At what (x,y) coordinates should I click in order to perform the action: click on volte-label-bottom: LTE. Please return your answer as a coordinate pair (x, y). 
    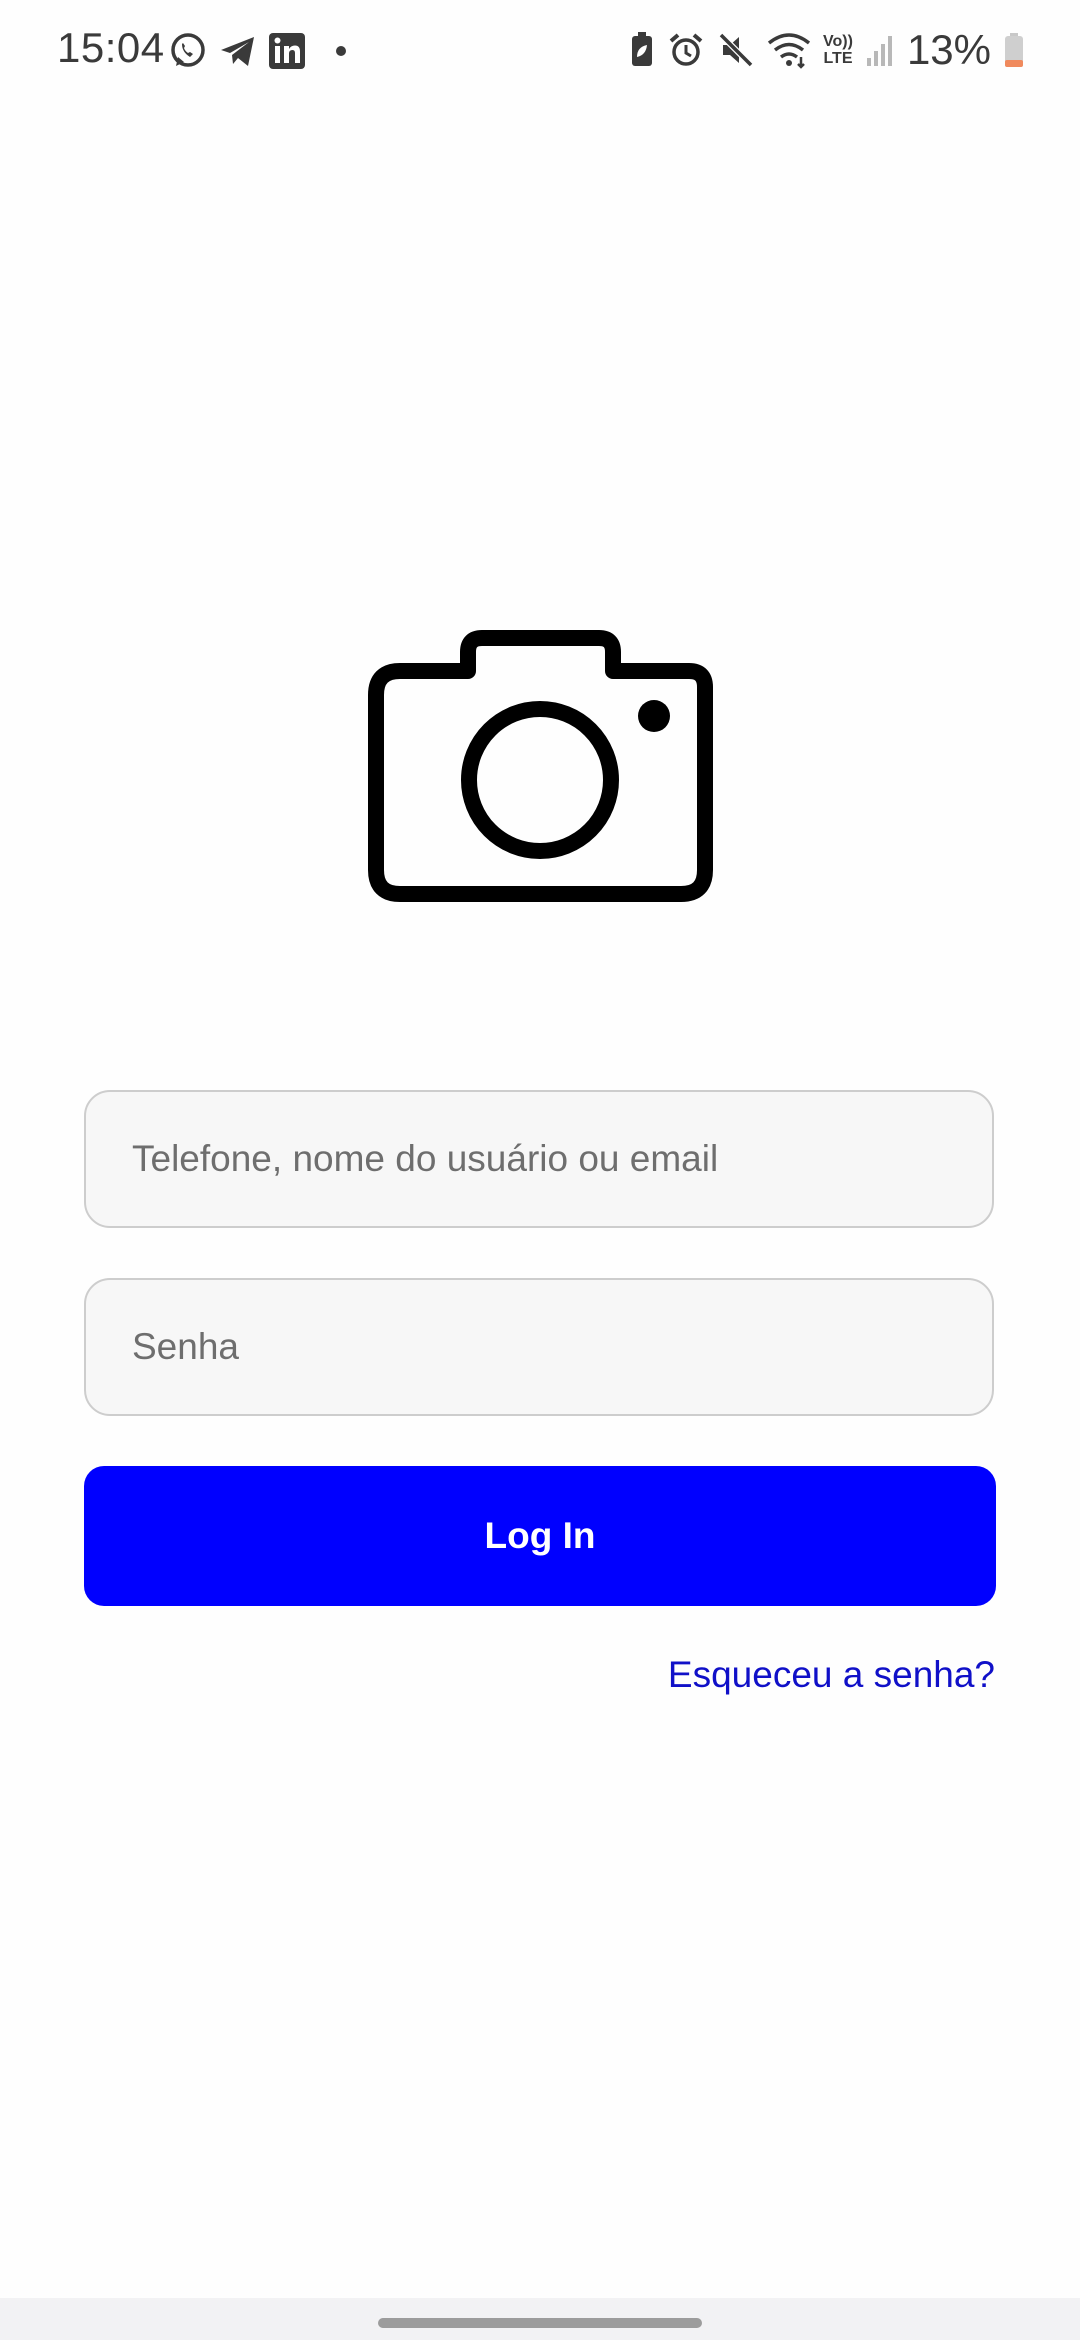
    Looking at the image, I should click on (838, 58).